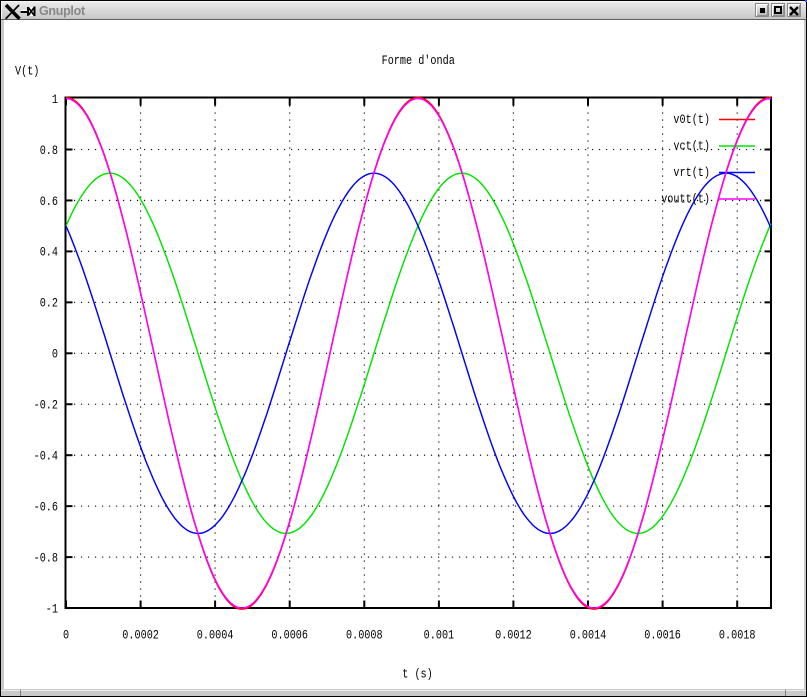 The height and width of the screenshot is (697, 807). What do you see at coordinates (49, 303) in the screenshot?
I see `svg-text: 0.2` at bounding box center [49, 303].